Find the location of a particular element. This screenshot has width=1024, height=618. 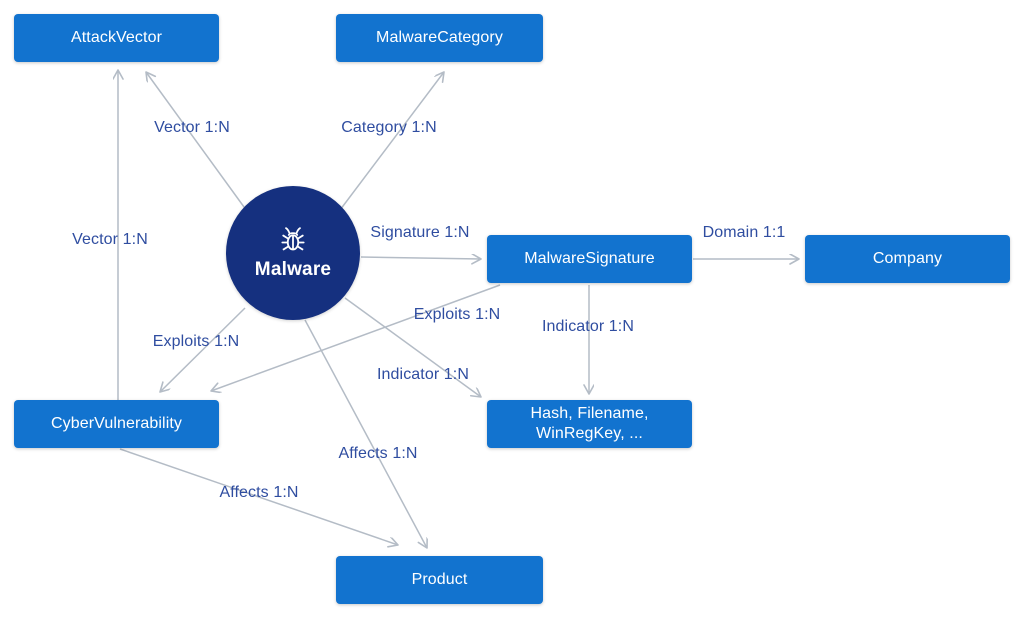

edge-label-malware-product: Affects 1:N is located at coordinates (378, 453).